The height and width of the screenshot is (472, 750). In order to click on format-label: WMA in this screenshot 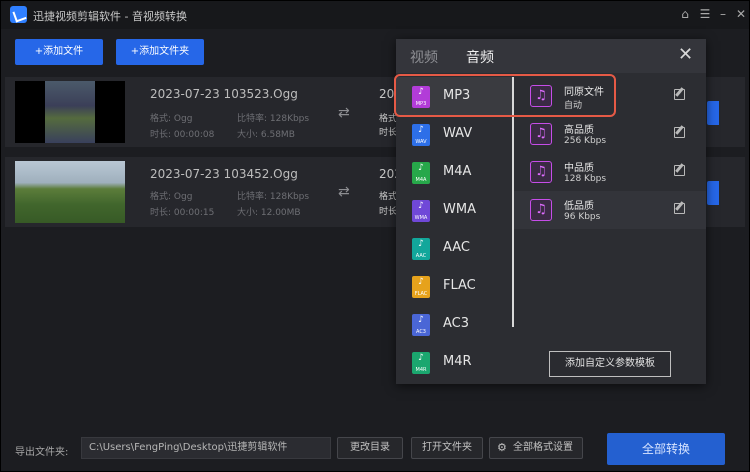, I will do `click(459, 209)`.